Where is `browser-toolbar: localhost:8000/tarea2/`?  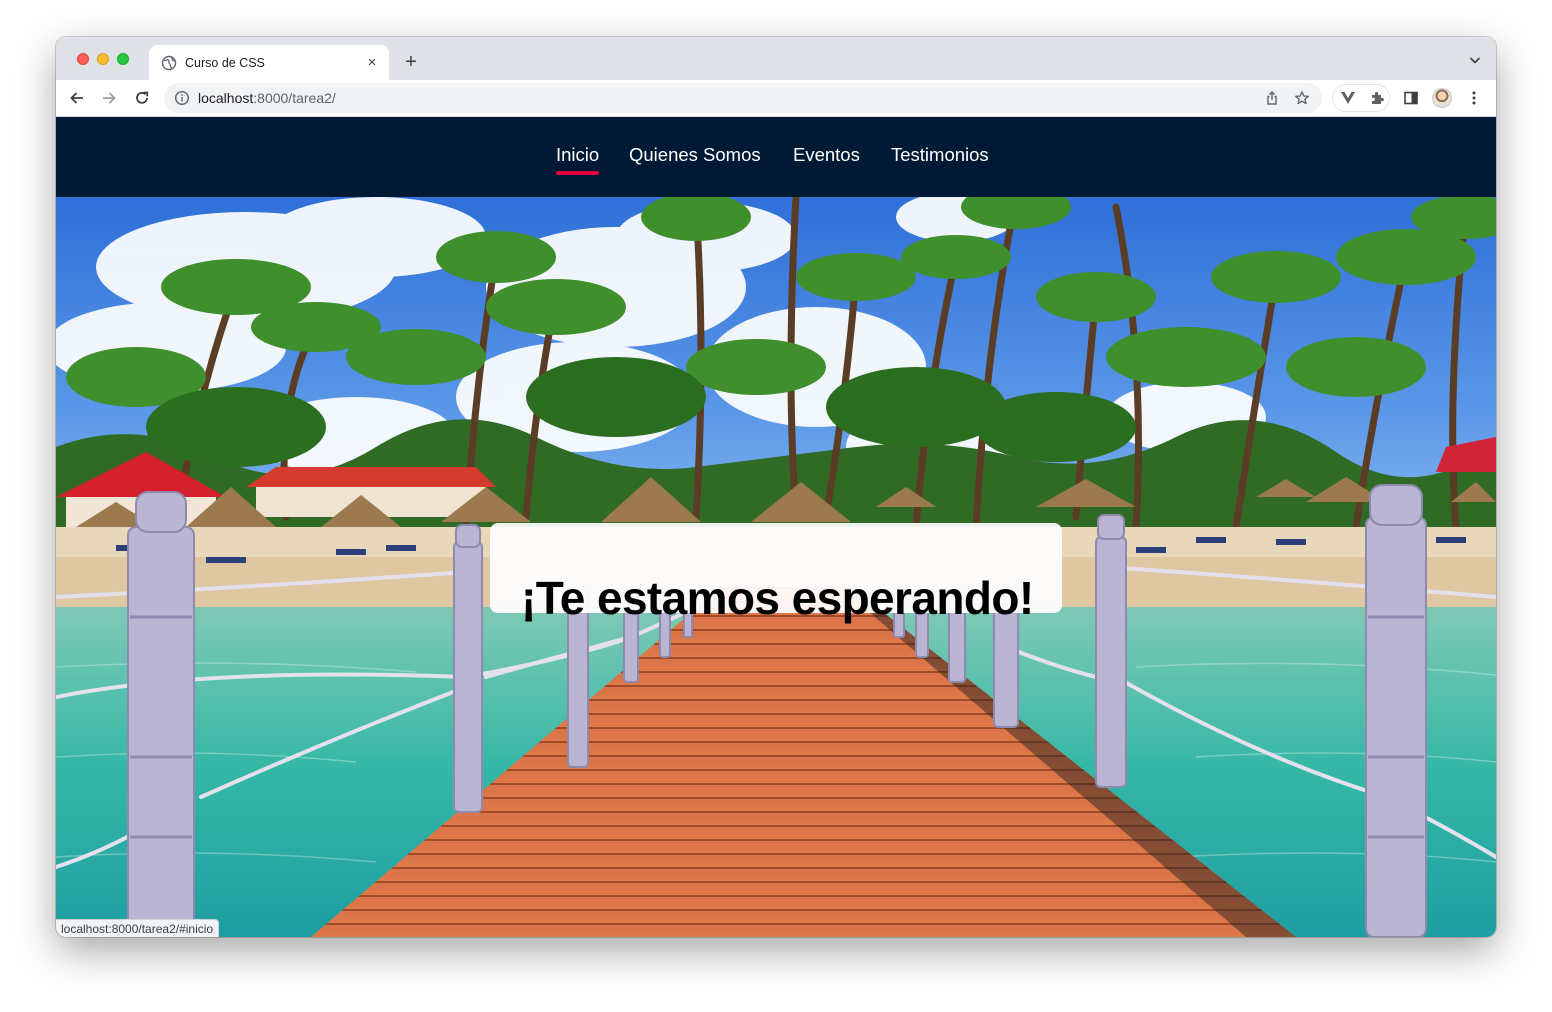 browser-toolbar: localhost:8000/tarea2/ is located at coordinates (776, 98).